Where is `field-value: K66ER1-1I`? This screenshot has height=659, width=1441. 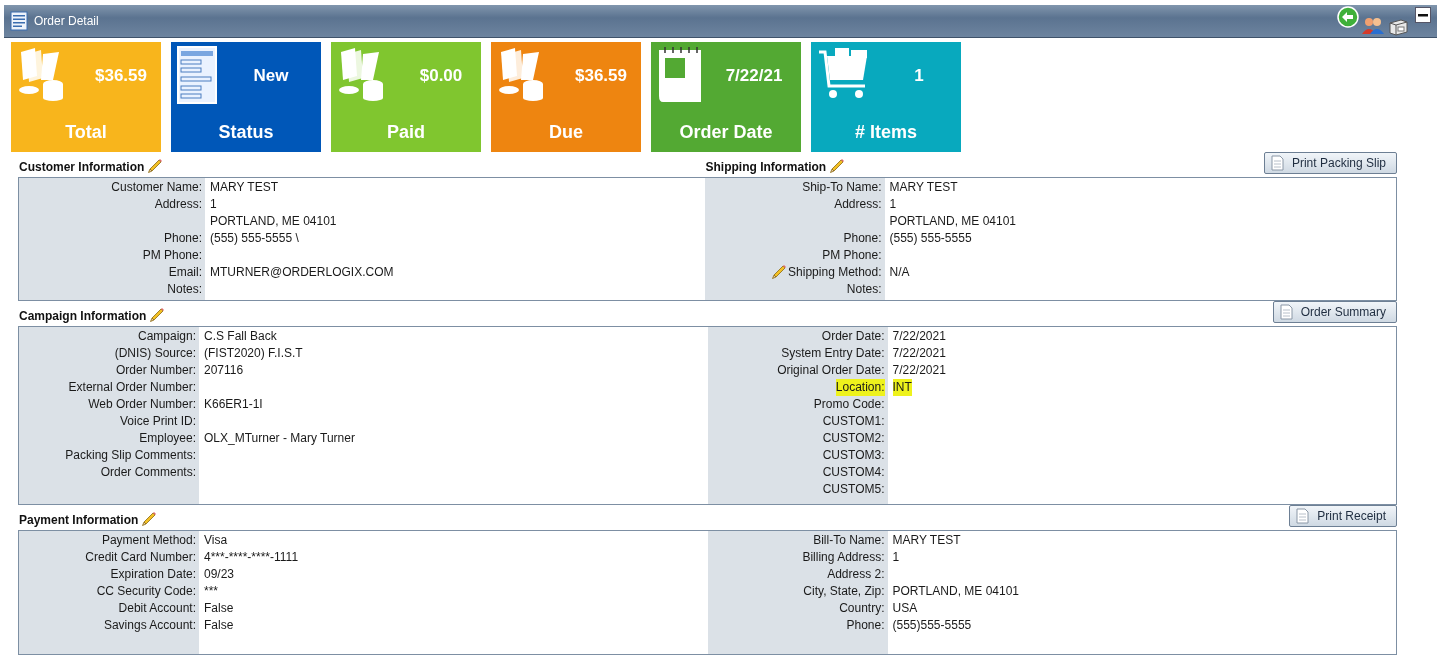 field-value: K66ER1-1I is located at coordinates (233, 404).